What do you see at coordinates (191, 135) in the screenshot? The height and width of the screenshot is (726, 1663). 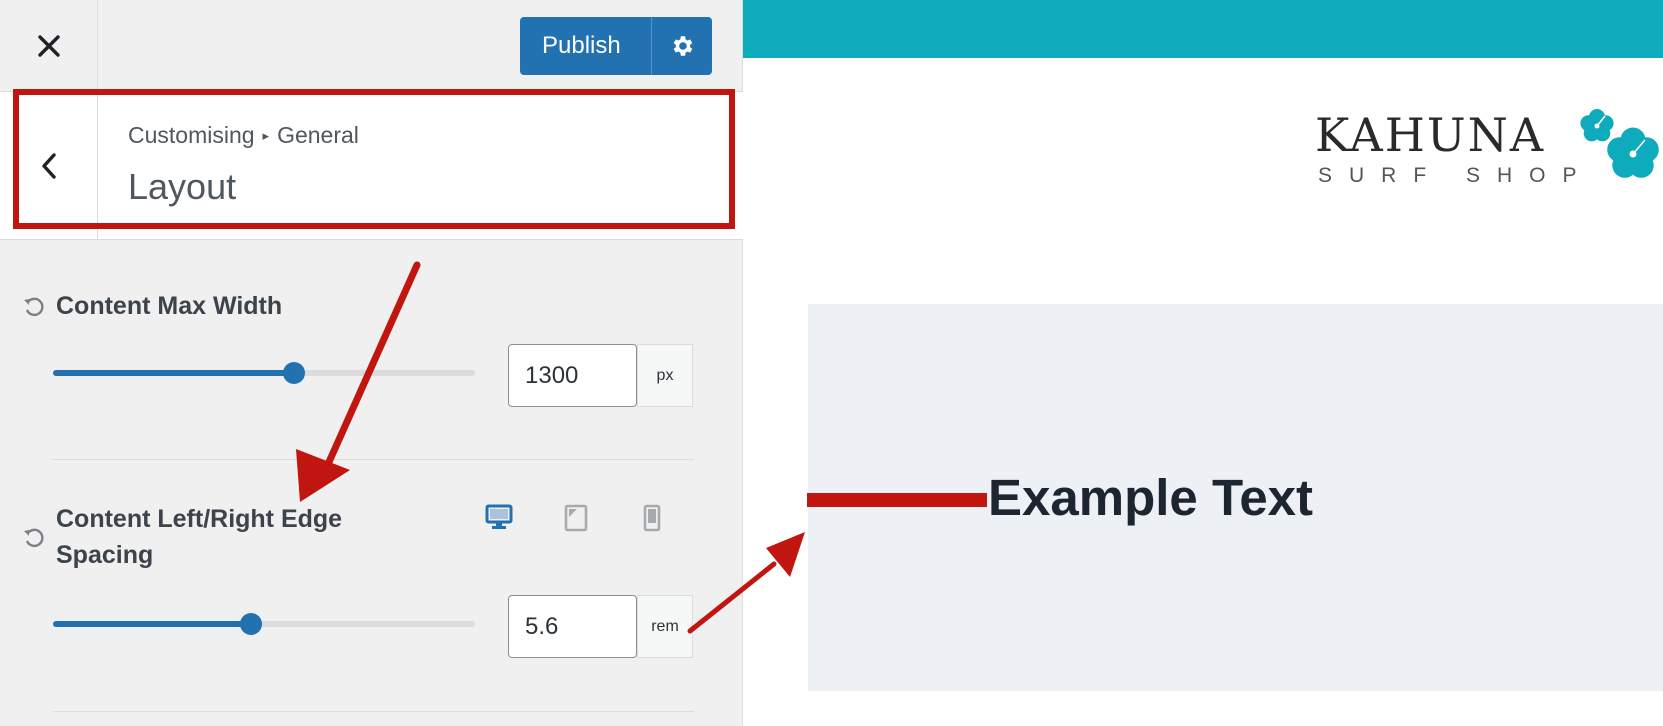 I see `breadcrumb-parent: Customising` at bounding box center [191, 135].